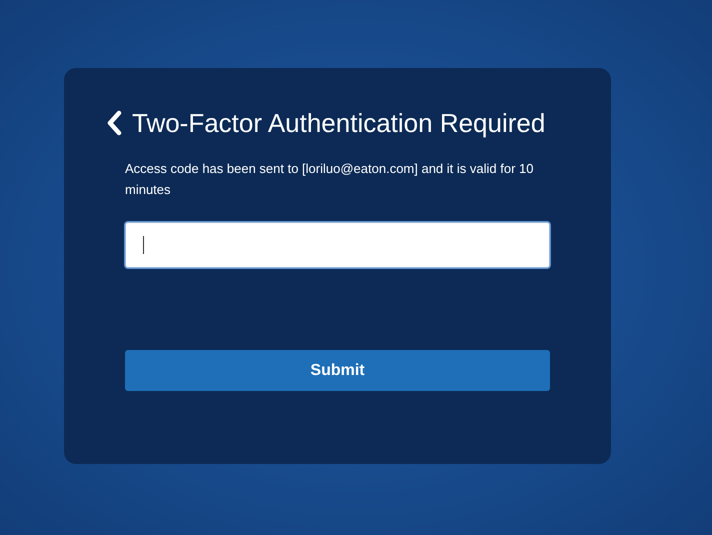  What do you see at coordinates (337, 245) in the screenshot?
I see `access-code-field` at bounding box center [337, 245].